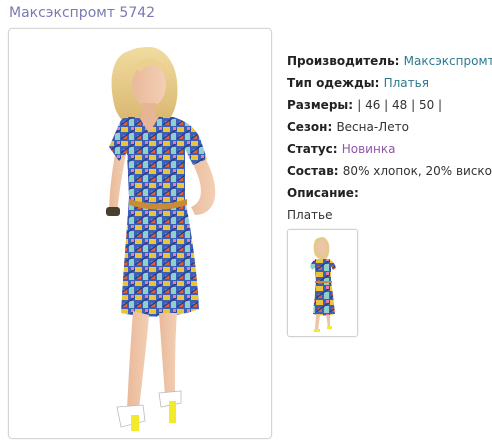 The image size is (492, 442). Describe the element at coordinates (372, 127) in the screenshot. I see `season-value: Весна-Лето` at that location.